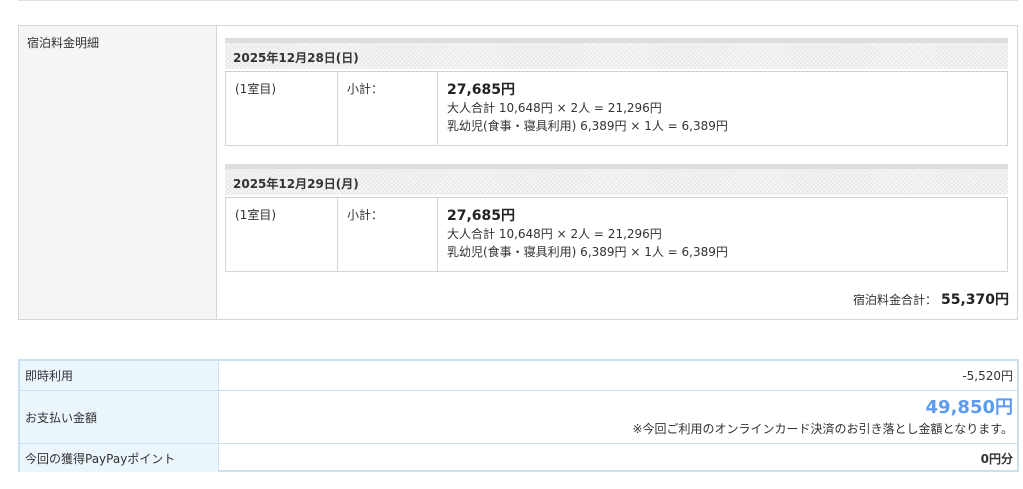 The image size is (1023, 489). What do you see at coordinates (119, 458) in the screenshot?
I see `paypay-points-label: 今回の獲得PayPayポイント` at bounding box center [119, 458].